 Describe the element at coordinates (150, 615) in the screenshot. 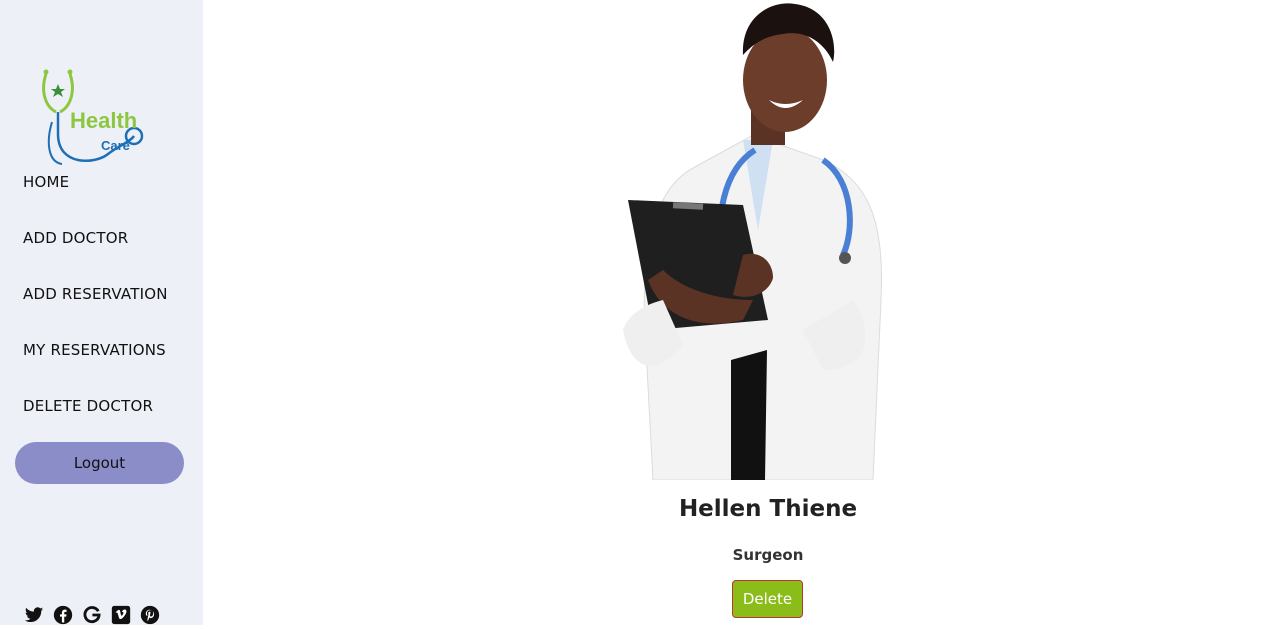

I see `pinterest-icon` at that location.